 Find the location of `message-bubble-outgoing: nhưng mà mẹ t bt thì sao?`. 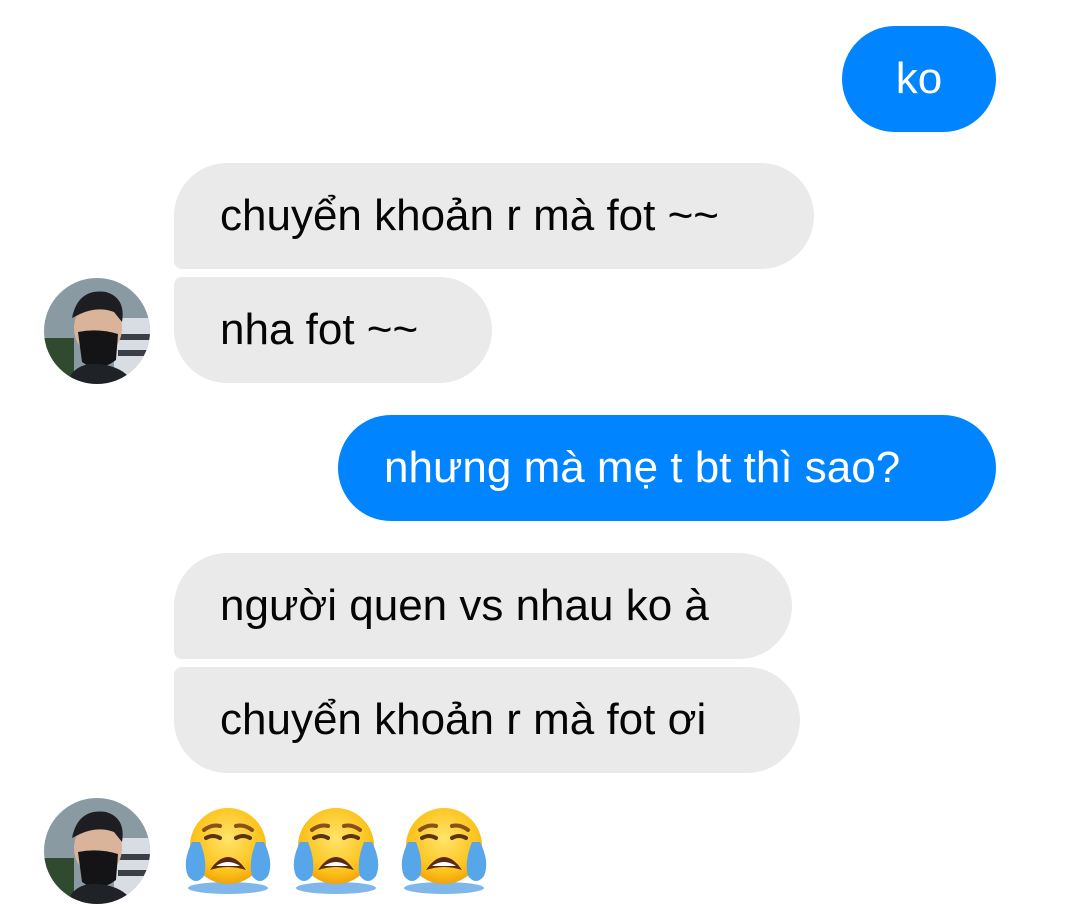

message-bubble-outgoing: nhưng mà mẹ t bt thì sao? is located at coordinates (667, 468).